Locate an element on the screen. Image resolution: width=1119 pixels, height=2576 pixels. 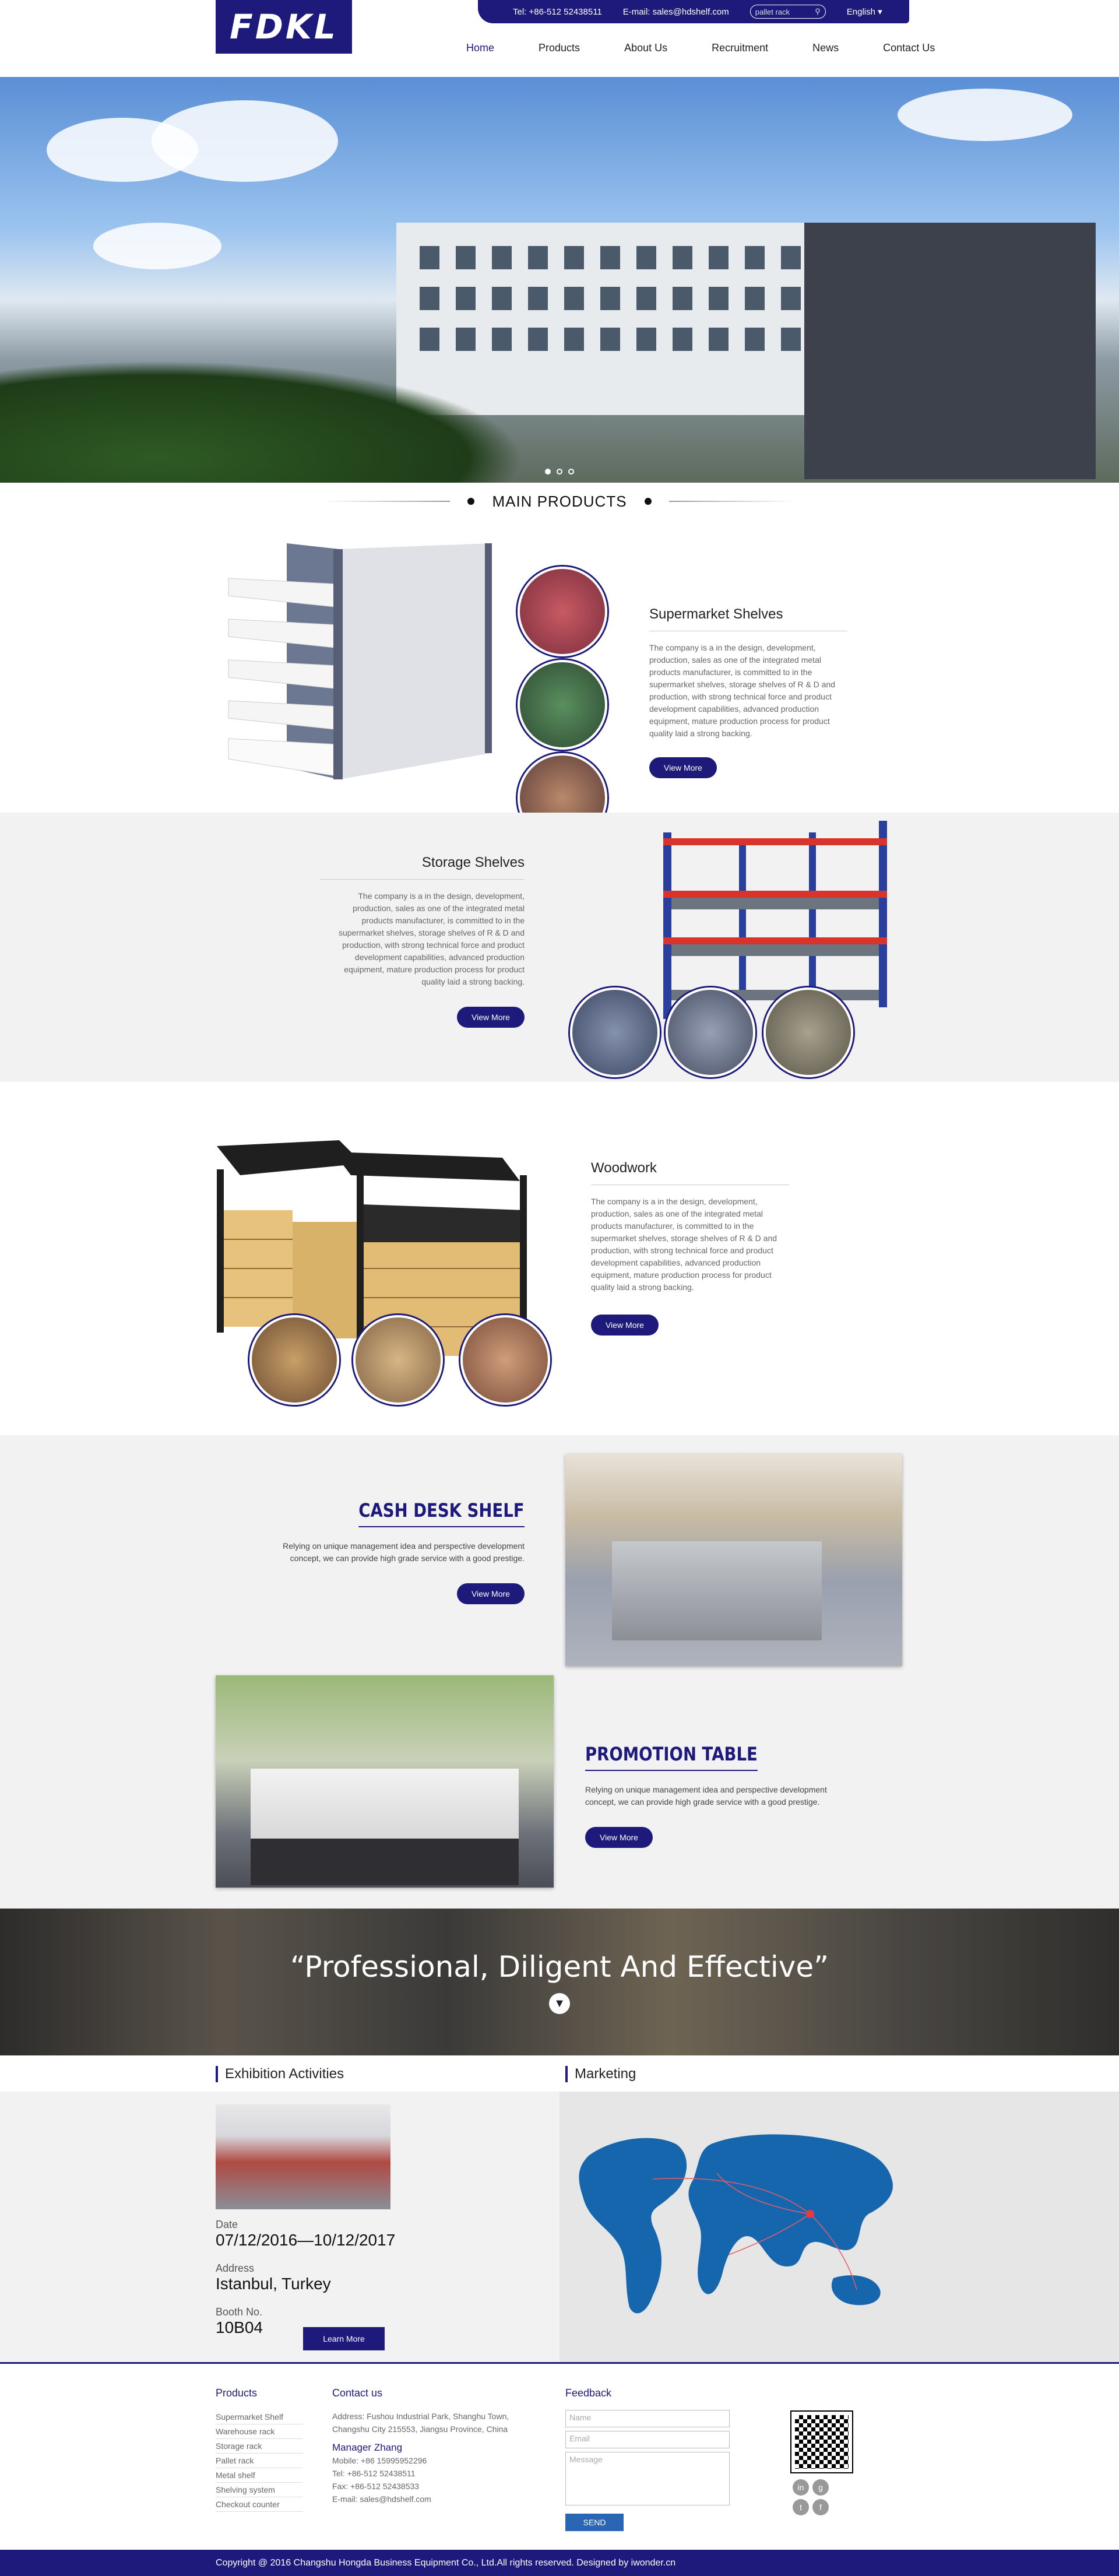
slider-dots is located at coordinates (559, 472).